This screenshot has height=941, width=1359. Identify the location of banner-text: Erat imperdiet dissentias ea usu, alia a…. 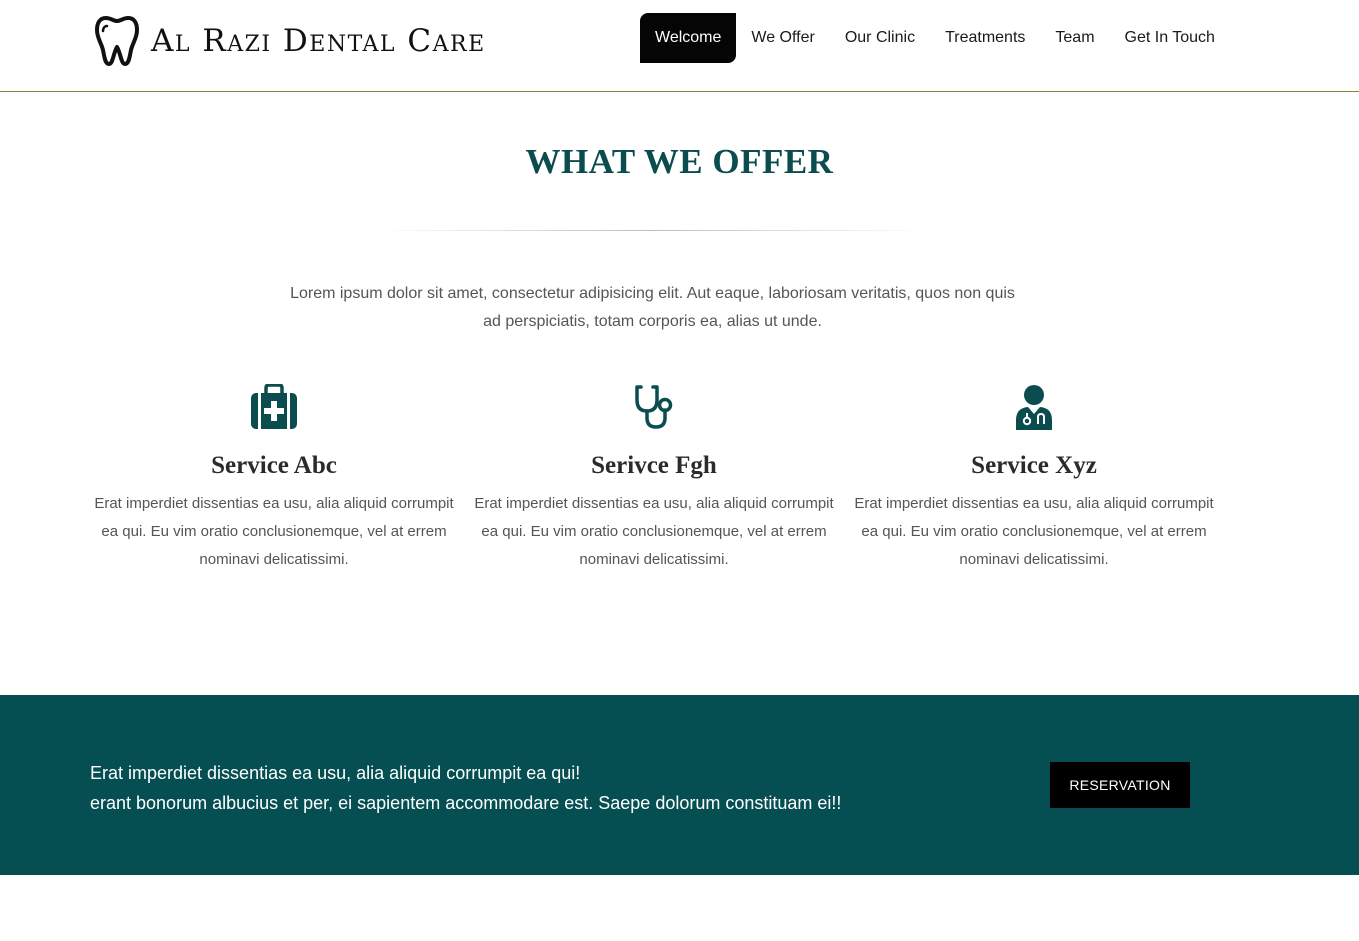
(465, 788).